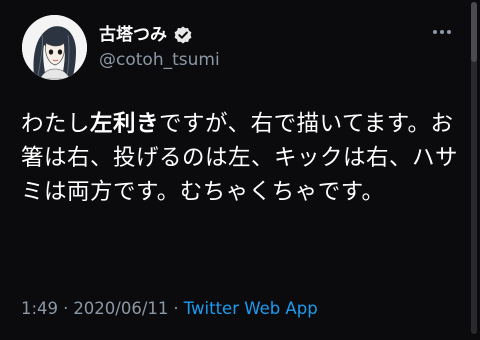  What do you see at coordinates (474, 32) in the screenshot?
I see `scrollbar-thumb` at bounding box center [474, 32].